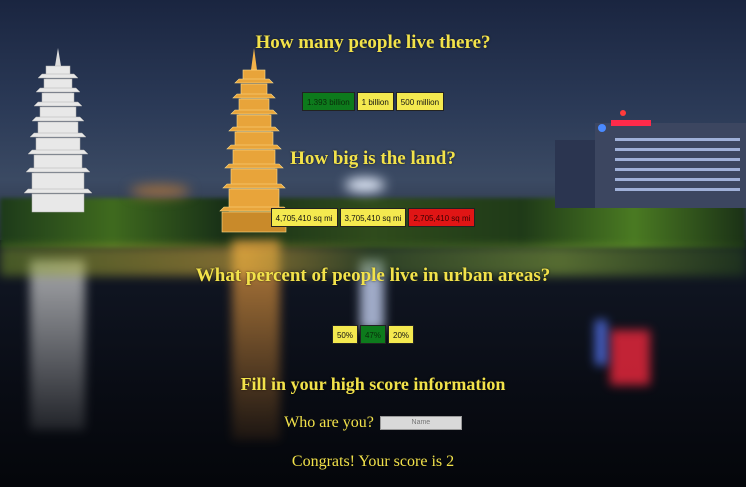  I want to click on option-button: 500 million, so click(420, 101).